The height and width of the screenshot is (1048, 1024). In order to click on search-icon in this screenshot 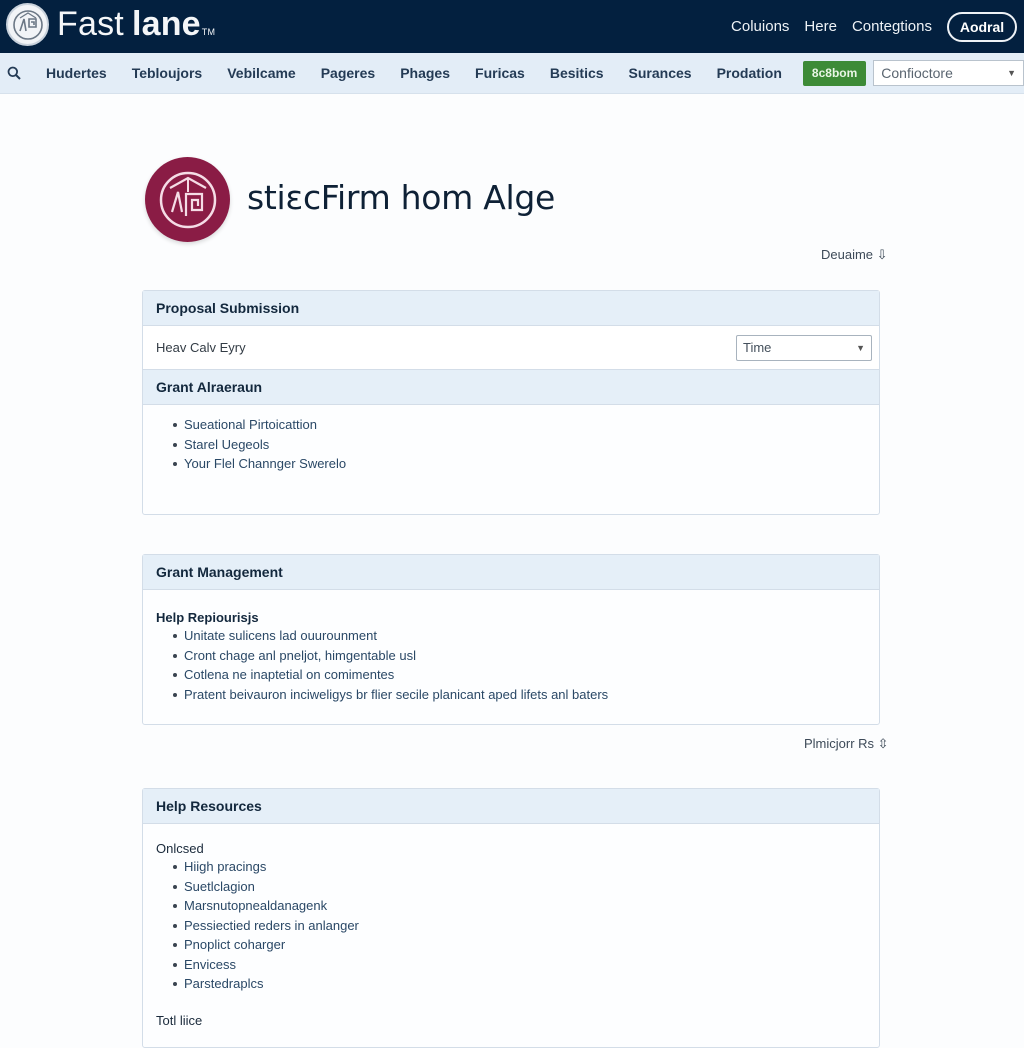, I will do `click(14, 73)`.